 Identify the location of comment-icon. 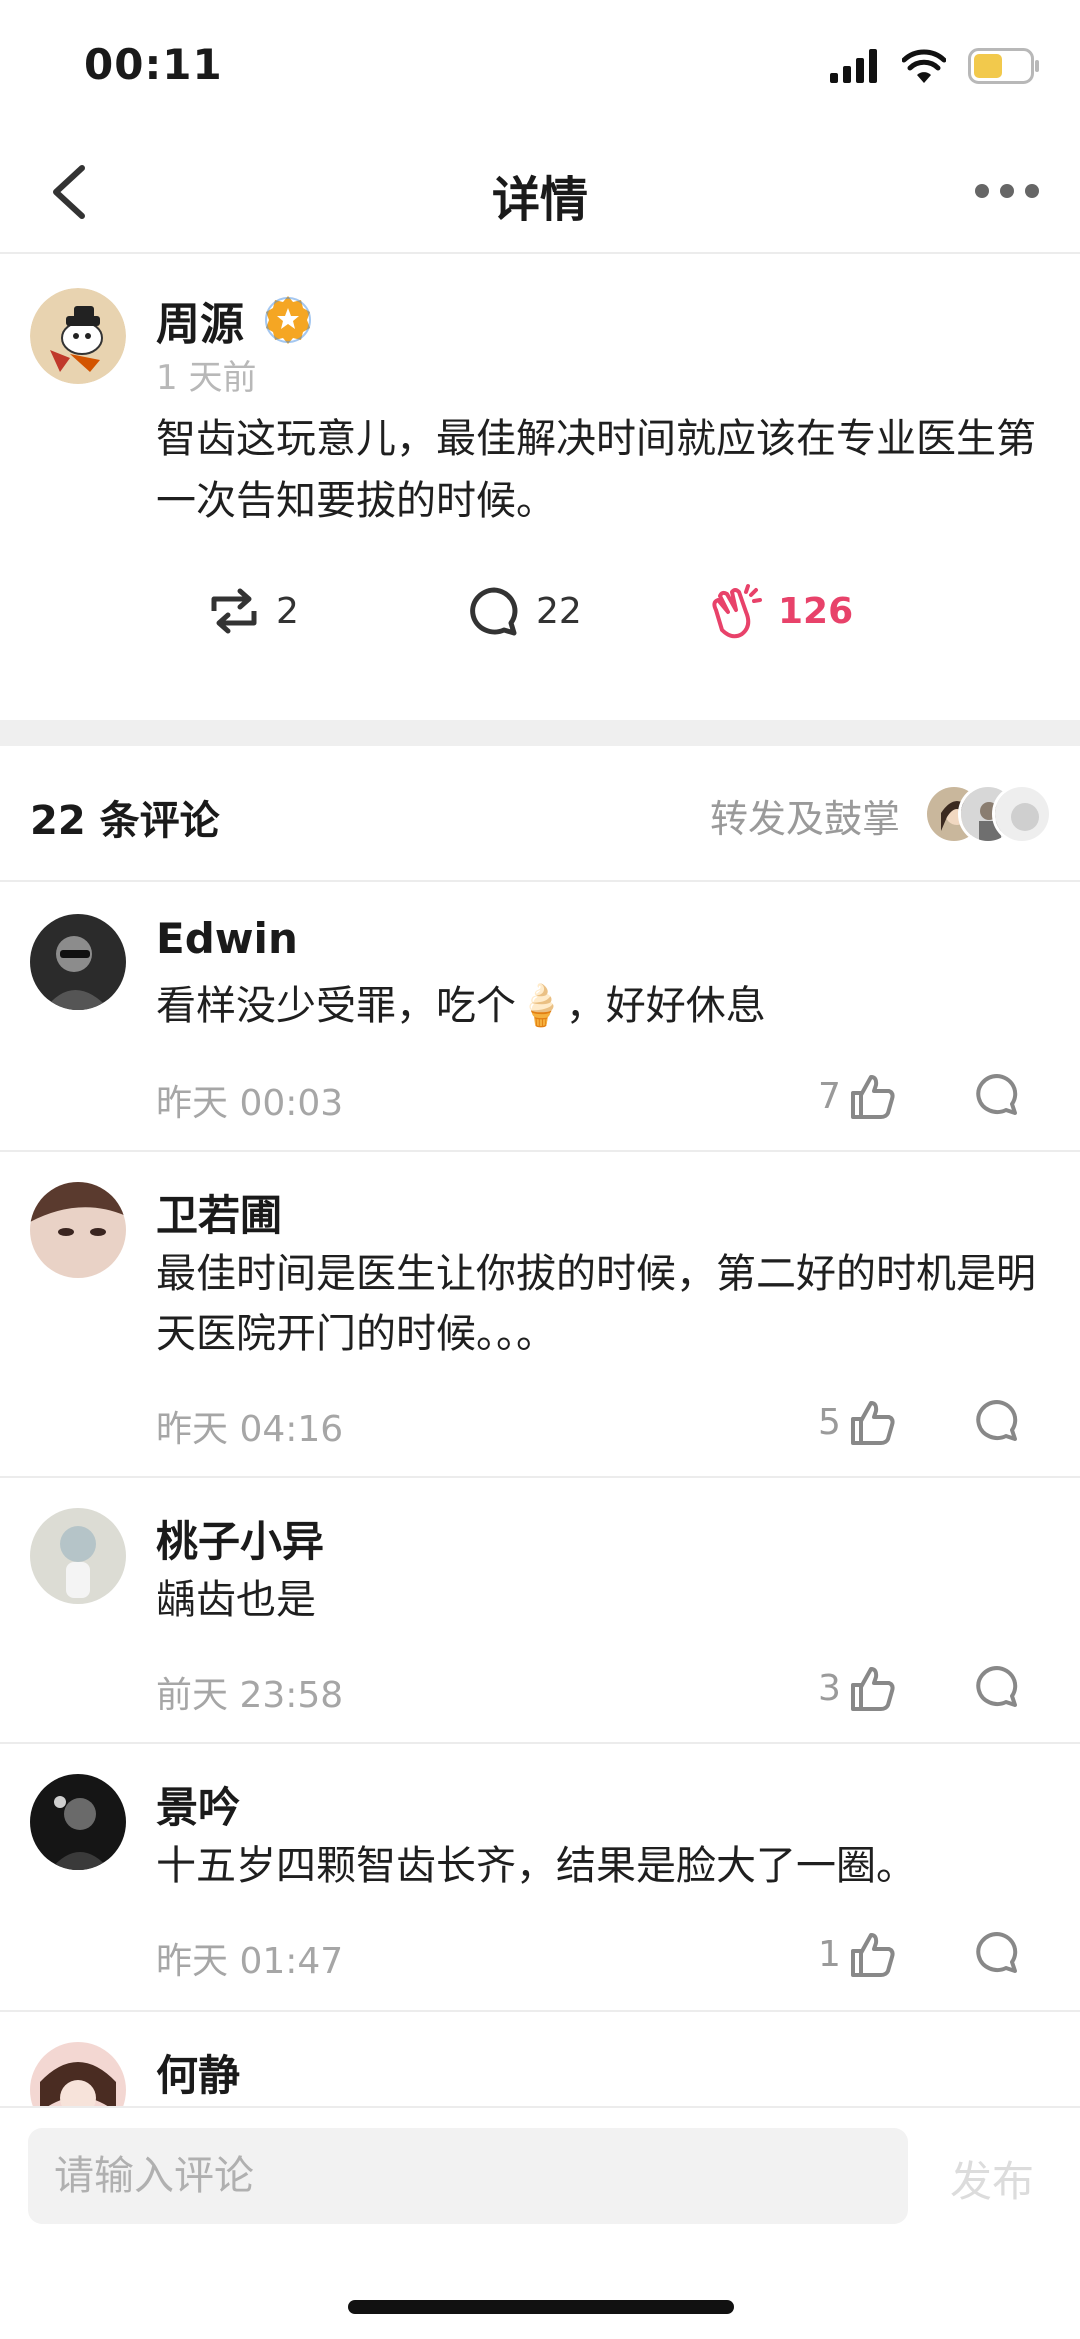
(494, 611).